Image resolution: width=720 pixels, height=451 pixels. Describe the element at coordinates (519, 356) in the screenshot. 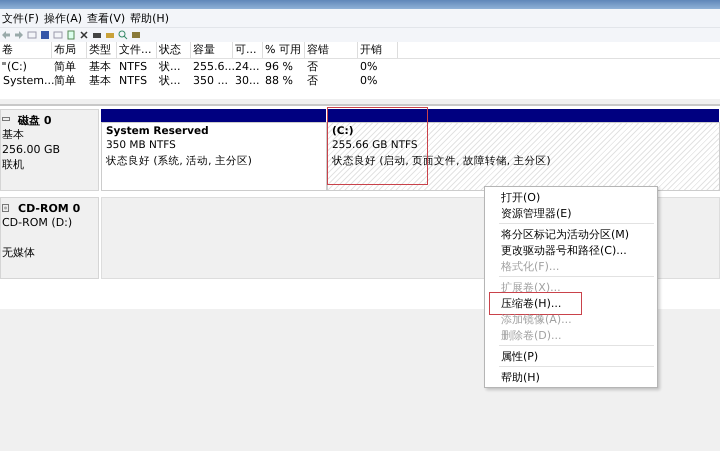

I see `context-menu-item: 属性(P)` at that location.